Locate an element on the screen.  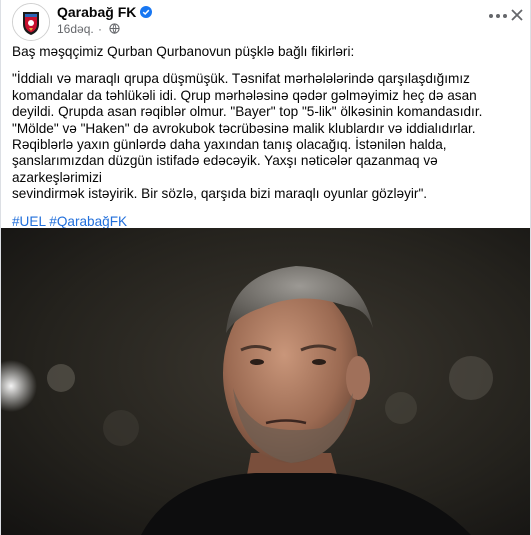
hashtag-qarabagfk: #QarabağFK is located at coordinates (88, 221).